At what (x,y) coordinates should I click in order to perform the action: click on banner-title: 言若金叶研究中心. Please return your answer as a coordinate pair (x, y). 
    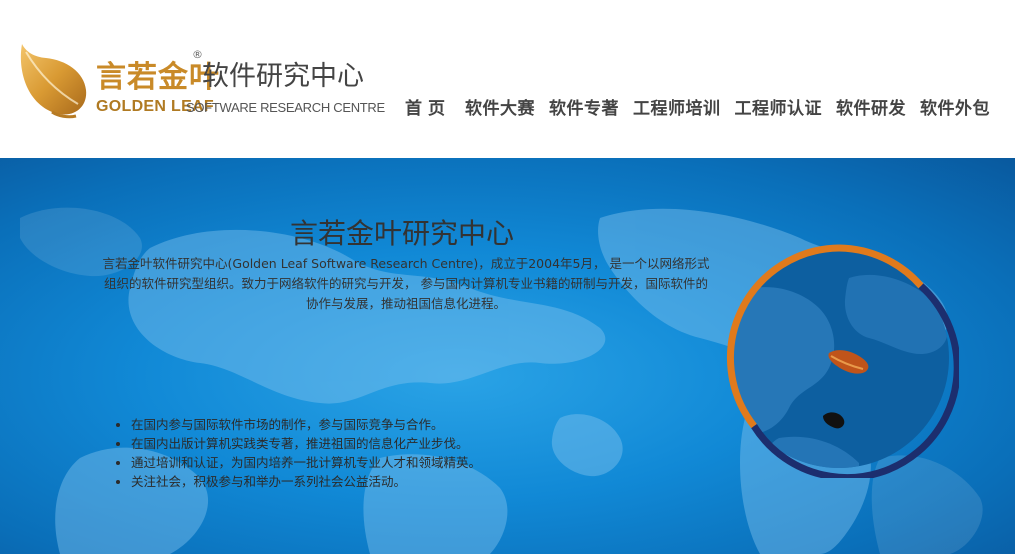
    Looking at the image, I should click on (402, 233).